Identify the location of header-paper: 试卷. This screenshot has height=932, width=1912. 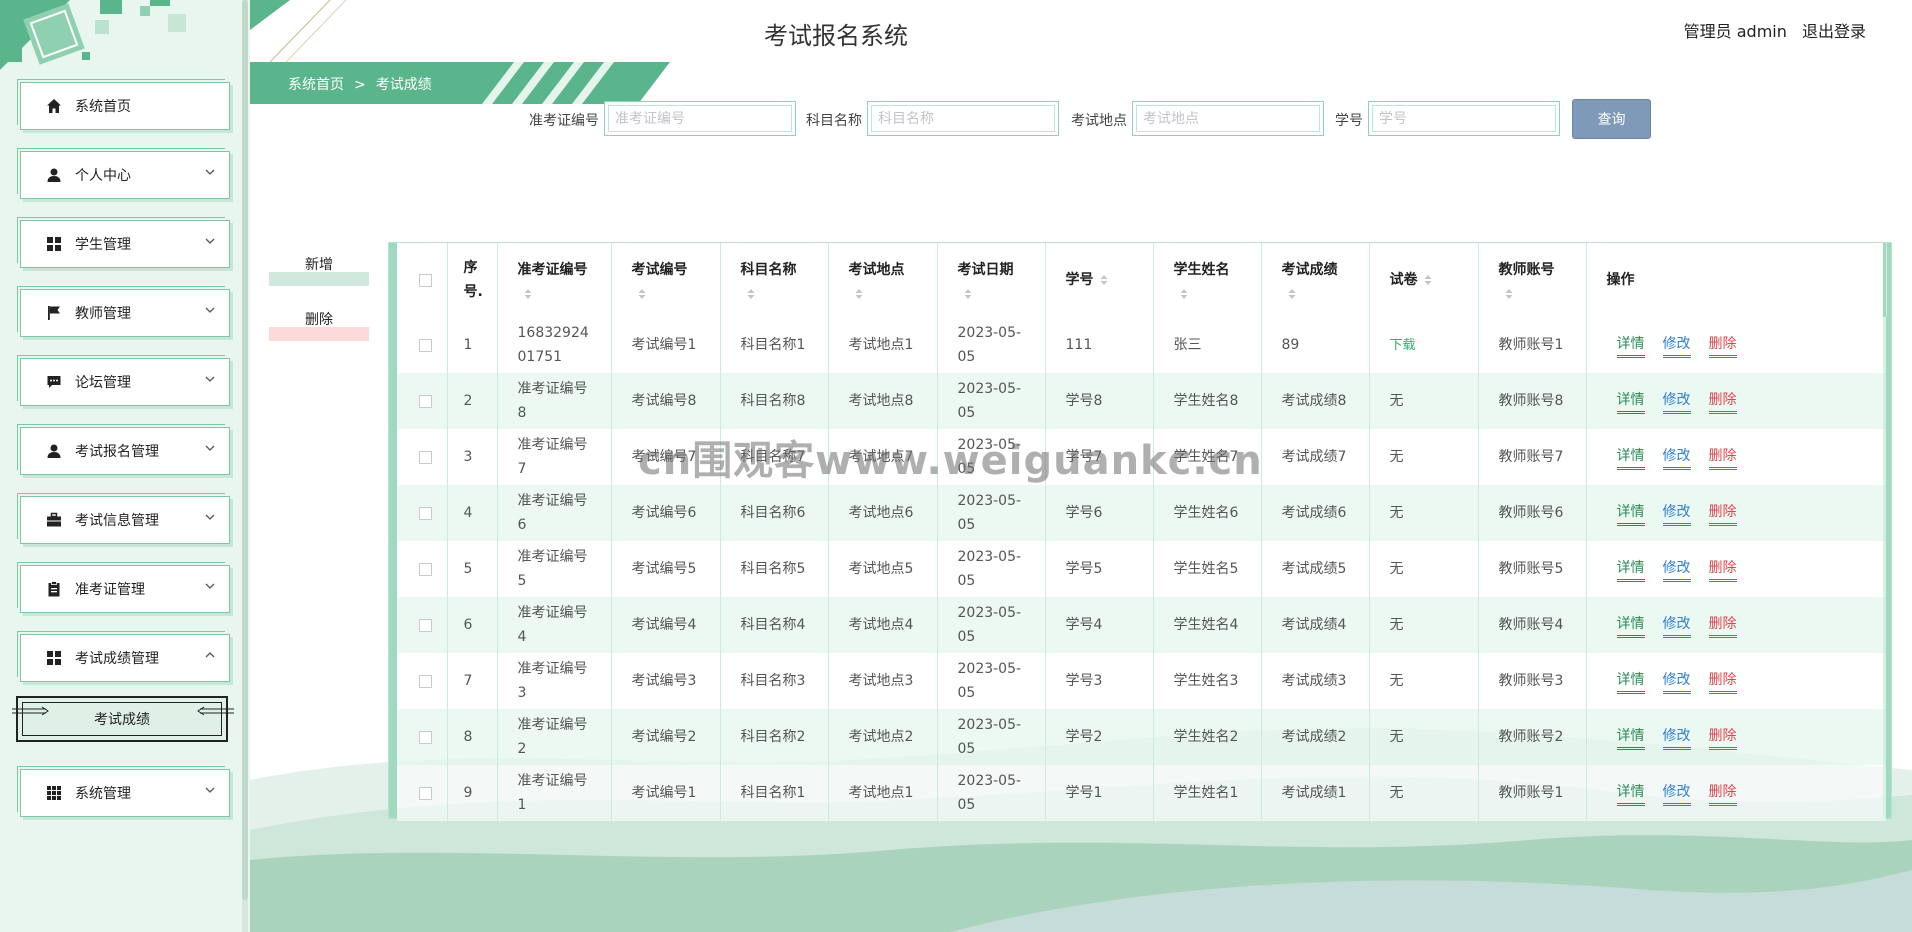
(1424, 280).